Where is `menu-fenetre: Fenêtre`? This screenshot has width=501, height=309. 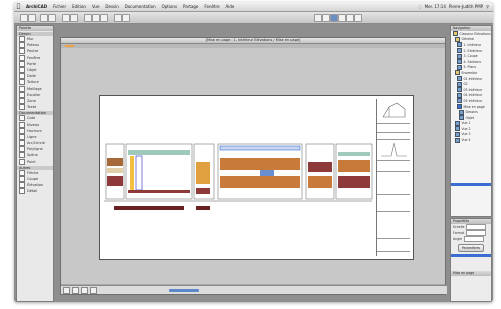 menu-fenetre: Fenêtre is located at coordinates (211, 6).